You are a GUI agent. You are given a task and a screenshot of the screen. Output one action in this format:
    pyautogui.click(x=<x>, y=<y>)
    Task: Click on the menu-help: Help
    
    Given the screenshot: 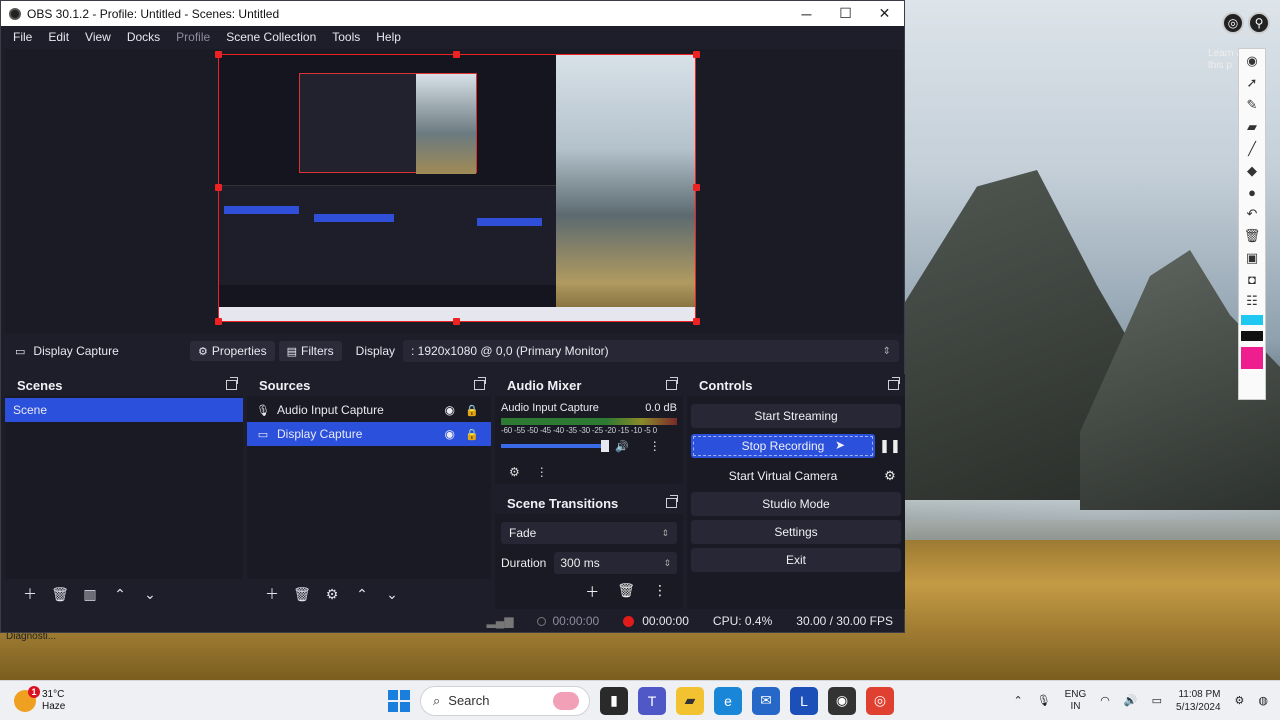 What is the action you would take?
    pyautogui.click(x=388, y=37)
    